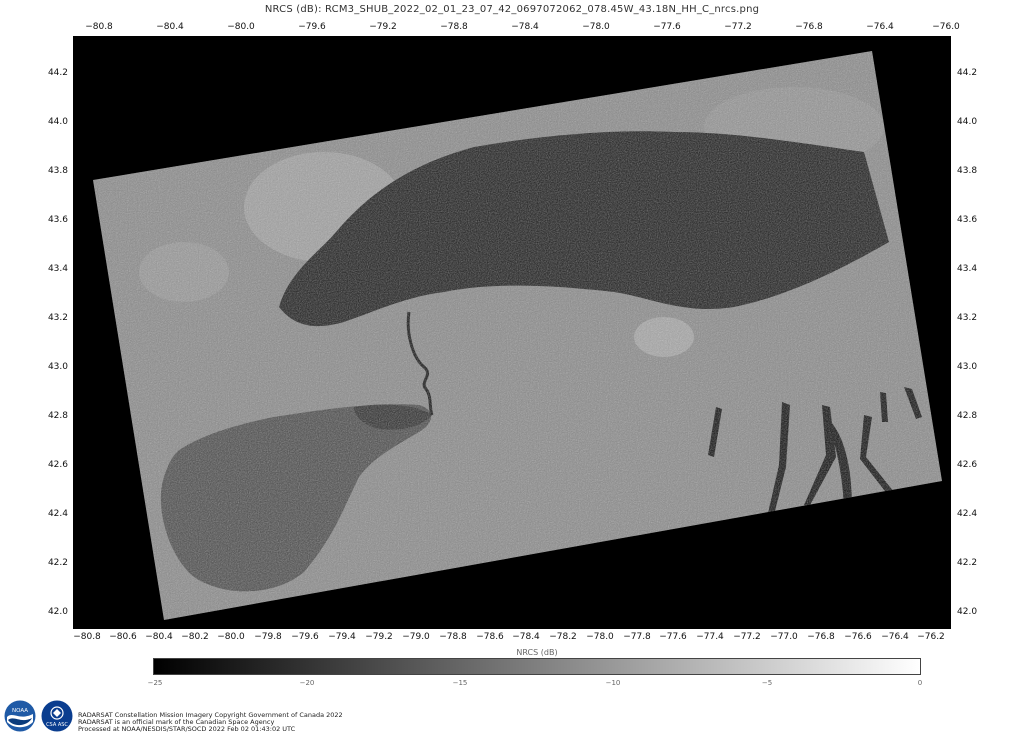  I want to click on lon-tick-top: −79.2, so click(383, 27).